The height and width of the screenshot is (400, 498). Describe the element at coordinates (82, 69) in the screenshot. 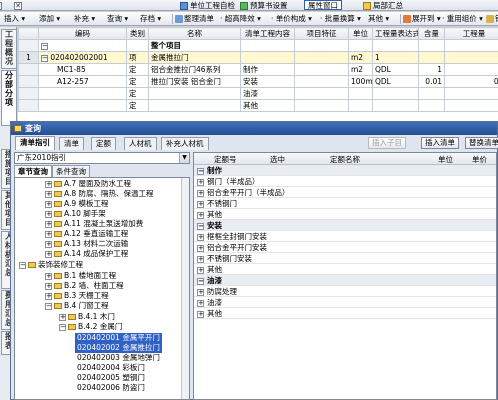

I see `cell-code: MC1-85` at that location.